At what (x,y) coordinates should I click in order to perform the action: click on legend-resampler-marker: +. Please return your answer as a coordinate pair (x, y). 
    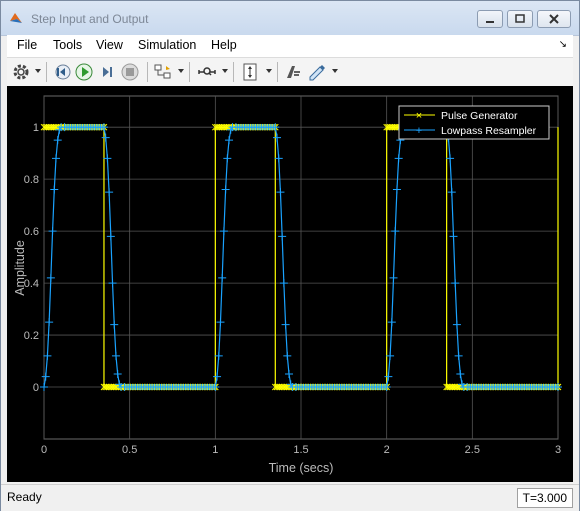
    Looking at the image, I should click on (419, 131).